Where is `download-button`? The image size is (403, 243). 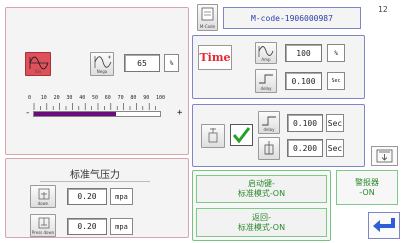 download-button is located at coordinates (384, 156).